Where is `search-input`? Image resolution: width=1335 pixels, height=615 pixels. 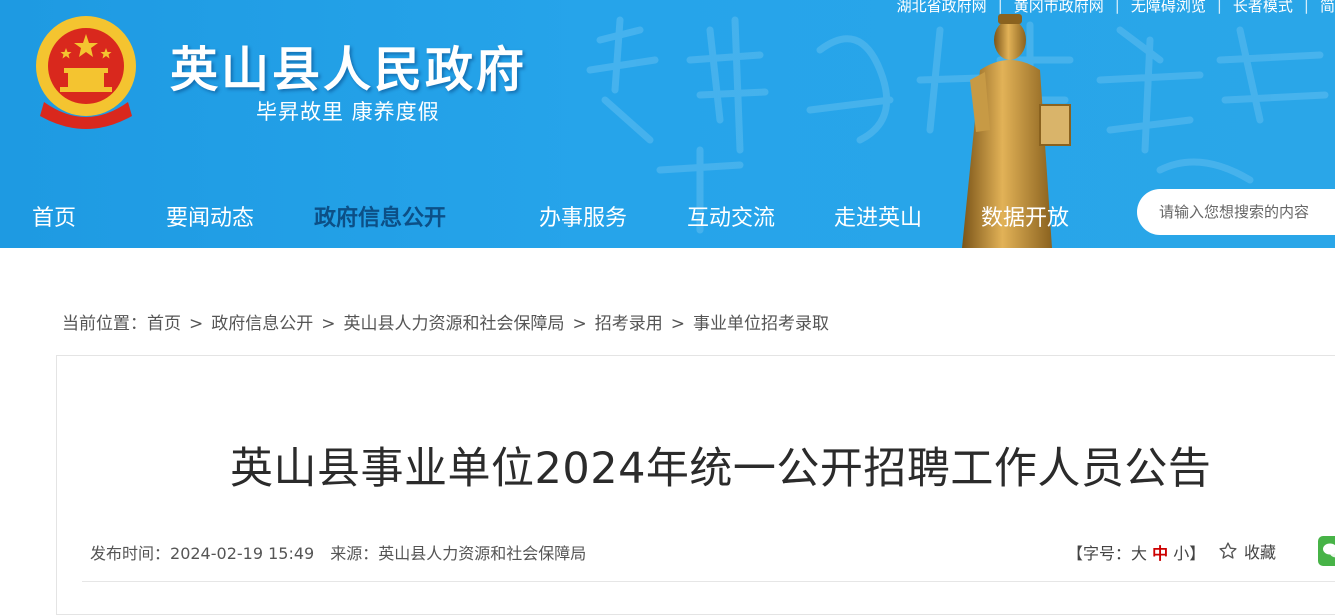
search-input is located at coordinates (1236, 212).